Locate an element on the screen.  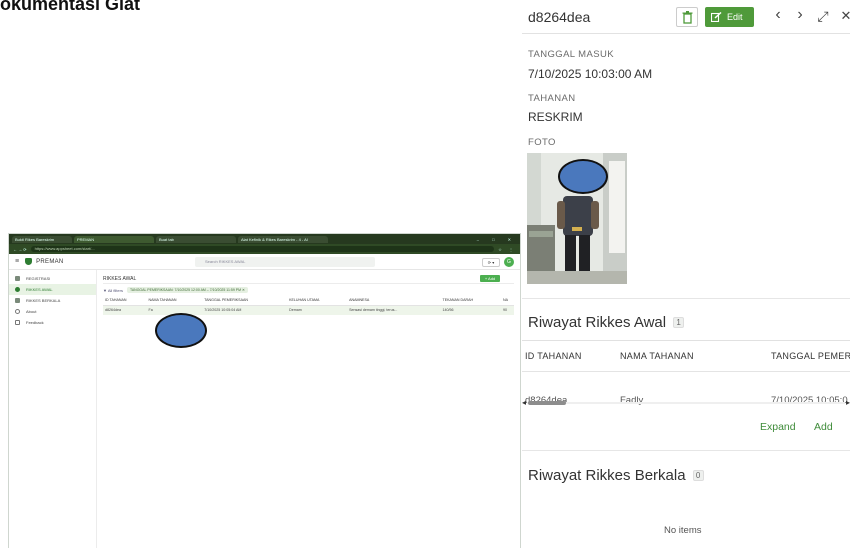
tahanan-label: TAHANAN is located at coordinates (552, 98).